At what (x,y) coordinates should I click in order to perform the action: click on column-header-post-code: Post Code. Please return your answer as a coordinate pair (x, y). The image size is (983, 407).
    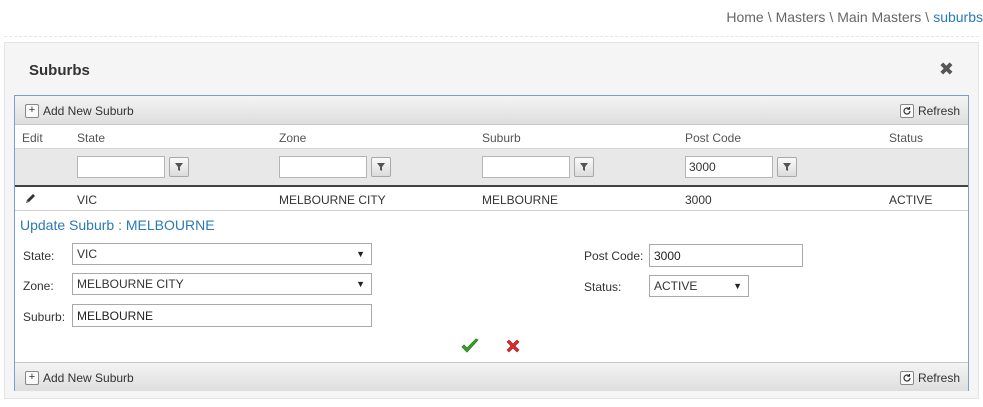
    Looking at the image, I should click on (713, 138).